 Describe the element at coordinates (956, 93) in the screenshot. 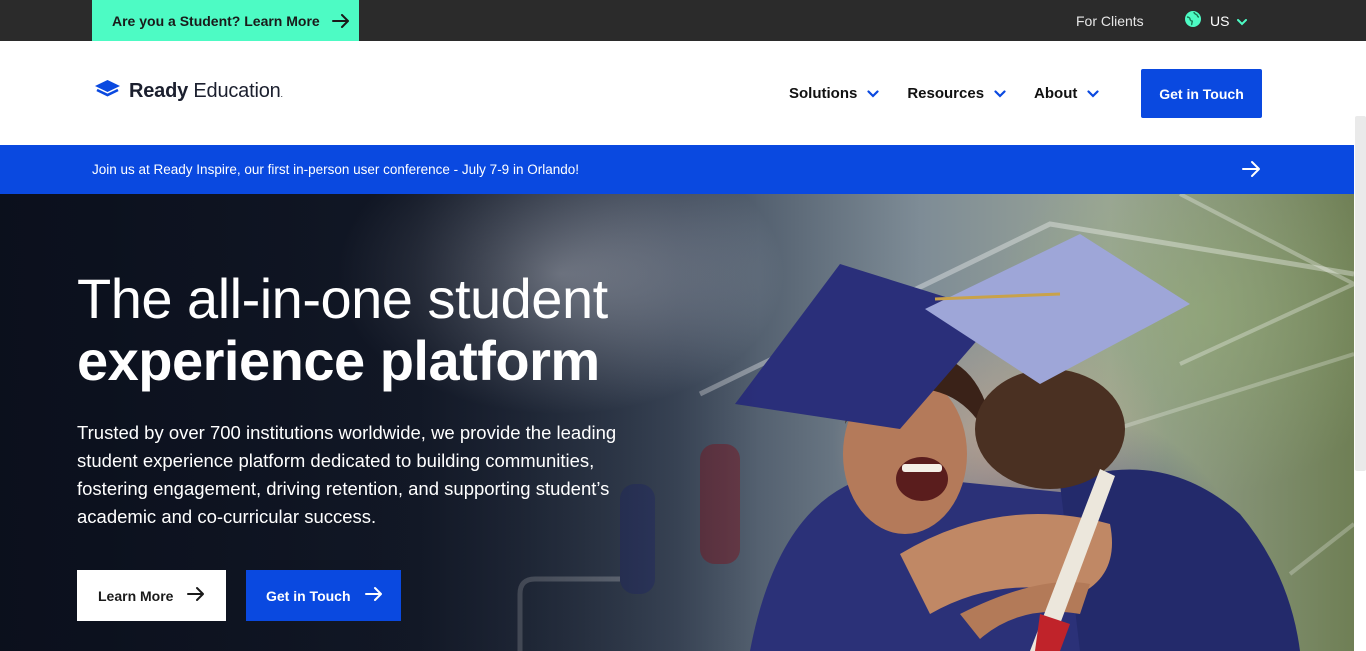

I see `nav-resources: Resources` at that location.